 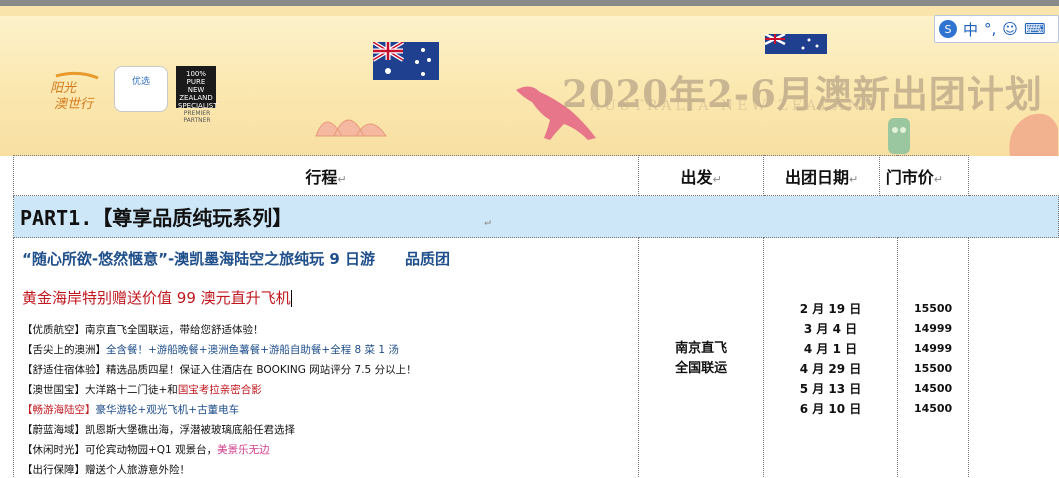 What do you see at coordinates (157, 298) in the screenshot?
I see `trip-promo: 黄金海岸特别赠送价值 99 澳元直升飞机` at bounding box center [157, 298].